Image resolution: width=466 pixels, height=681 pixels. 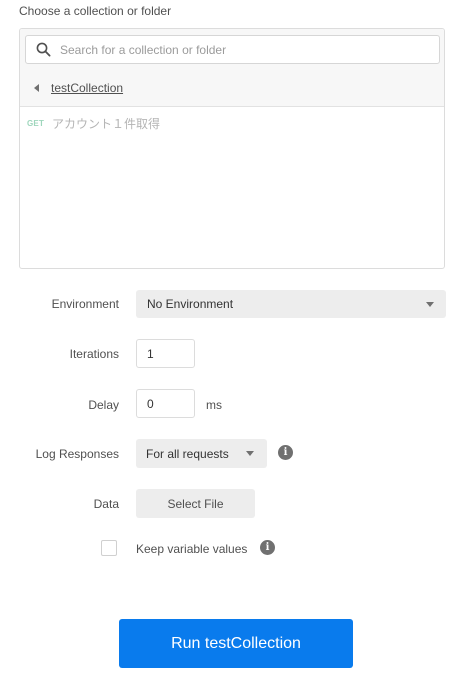 What do you see at coordinates (94, 354) in the screenshot?
I see `iterations-label: Iterations` at bounding box center [94, 354].